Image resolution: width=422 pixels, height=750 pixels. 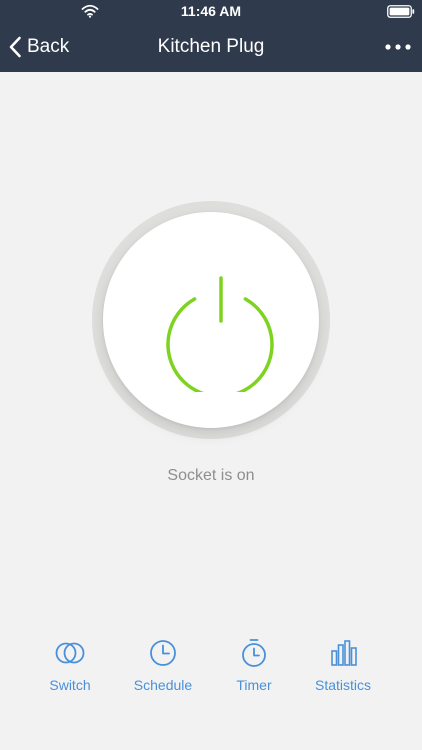 I want to click on socket-status-text: Socket is on, so click(x=211, y=475).